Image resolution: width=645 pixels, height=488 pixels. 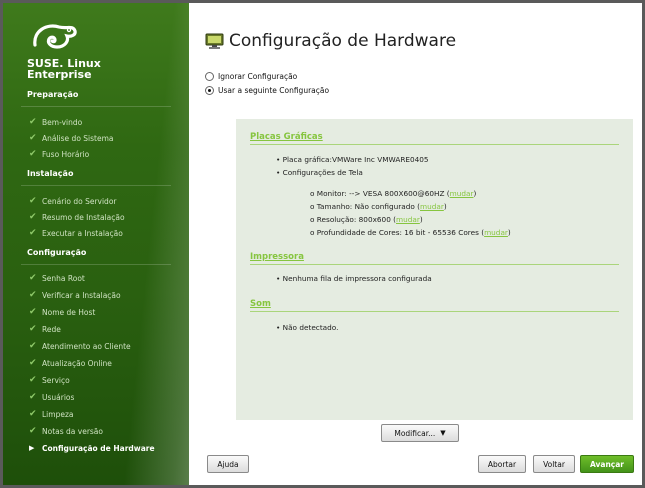 I want to click on sidebar-item-usuarios: ✔ Usuários, so click(x=52, y=397).